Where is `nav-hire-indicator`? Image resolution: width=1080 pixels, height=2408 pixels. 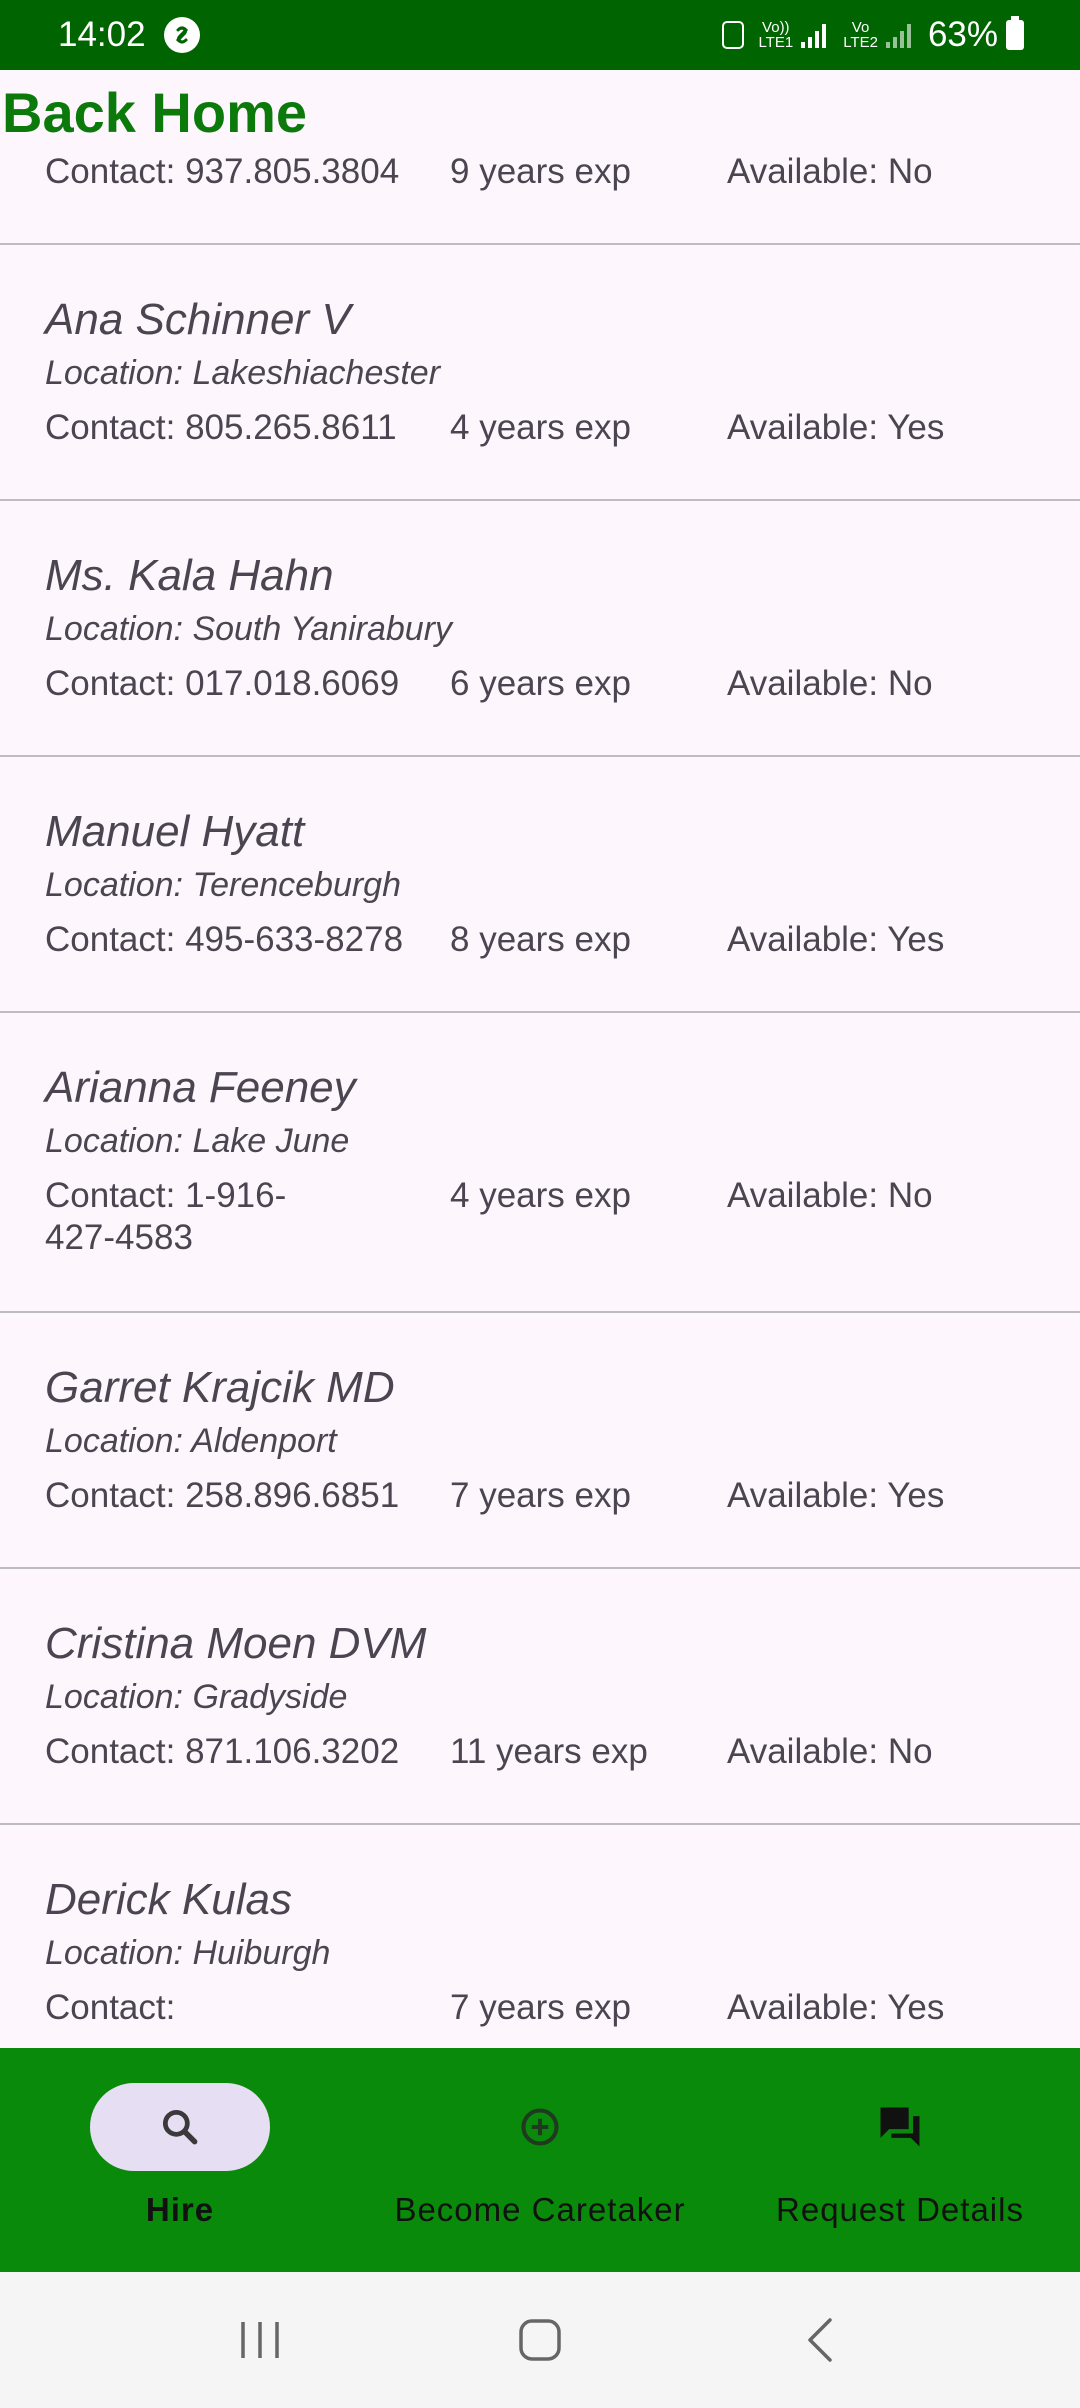
nav-hire-indicator is located at coordinates (180, 2127).